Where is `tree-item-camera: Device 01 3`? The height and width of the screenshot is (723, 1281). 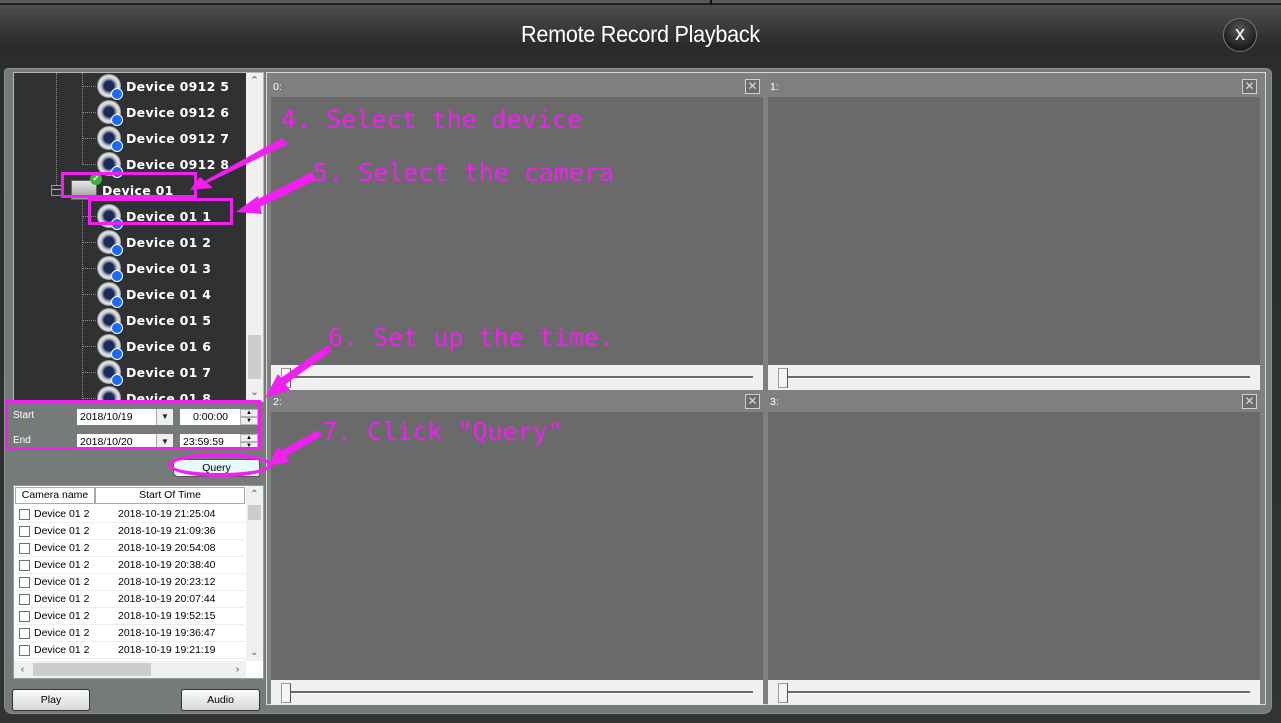 tree-item-camera: Device 01 3 is located at coordinates (154, 268).